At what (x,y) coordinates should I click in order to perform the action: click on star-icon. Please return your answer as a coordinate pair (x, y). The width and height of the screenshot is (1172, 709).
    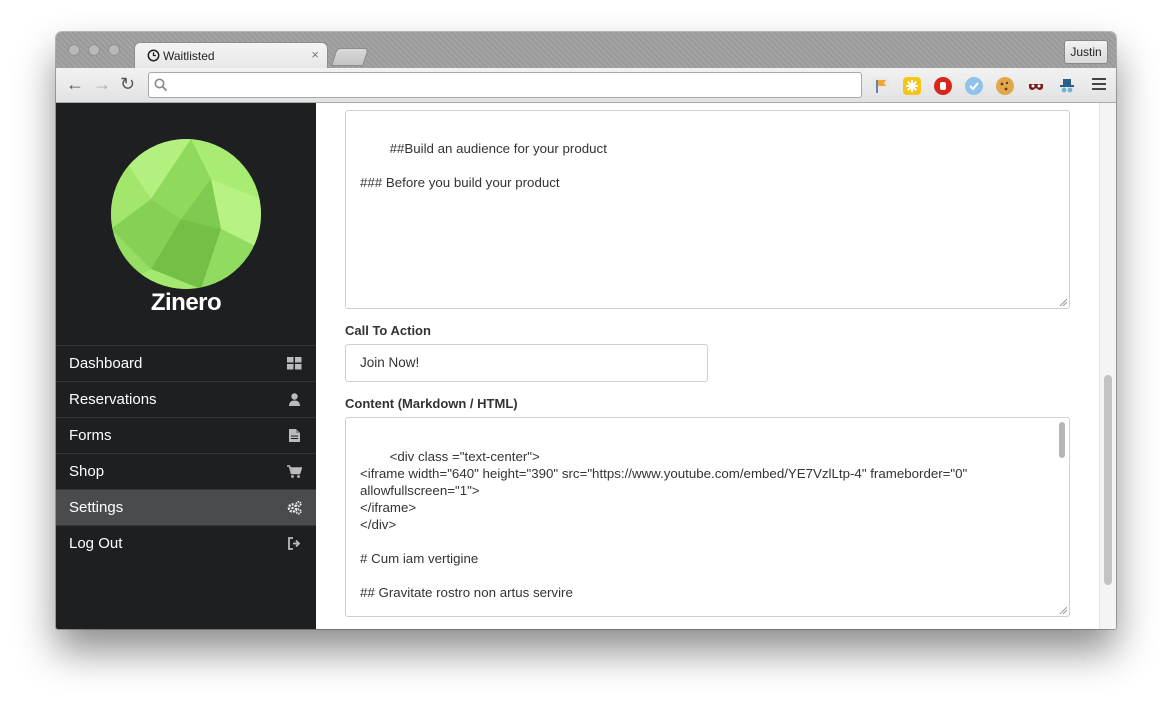
    Looking at the image, I should click on (912, 86).